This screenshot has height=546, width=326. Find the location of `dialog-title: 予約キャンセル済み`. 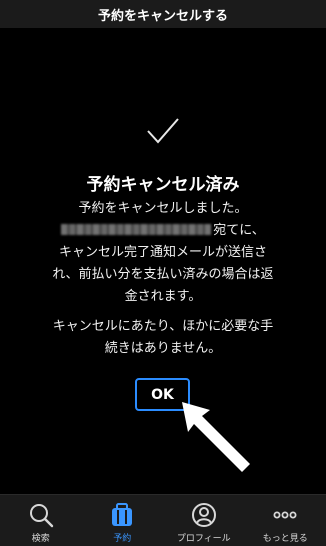

dialog-title: 予約キャンセル済み is located at coordinates (163, 185).